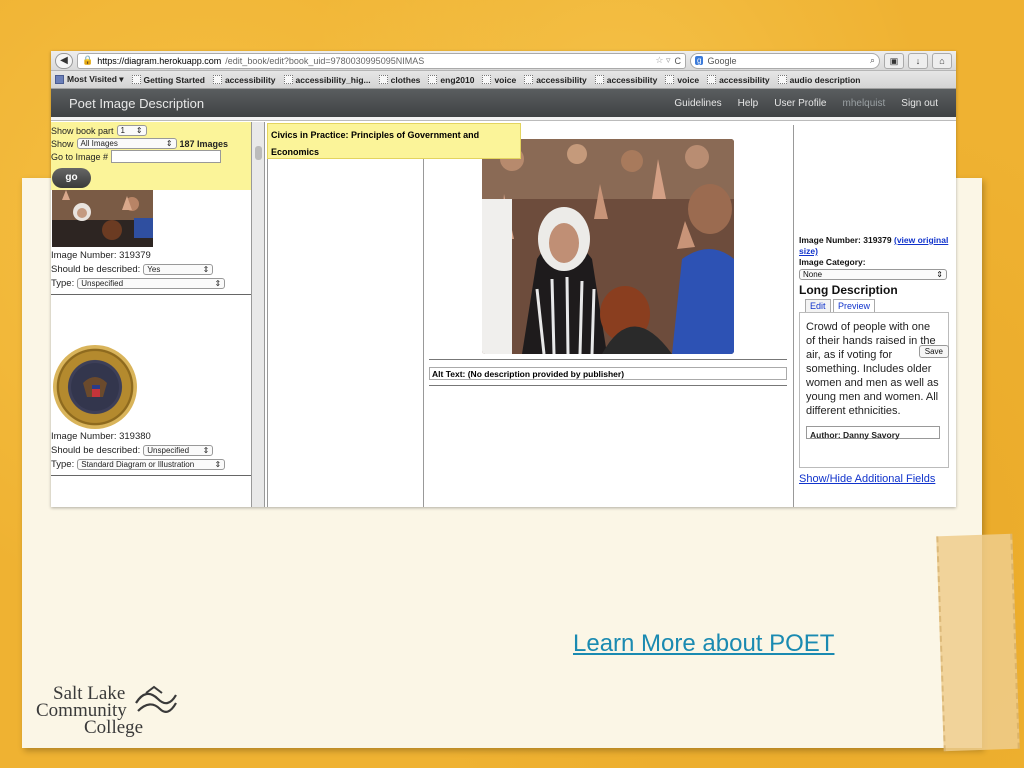 The width and height of the screenshot is (1024, 768). What do you see at coordinates (978, 642) in the screenshot?
I see `tape-strip` at bounding box center [978, 642].